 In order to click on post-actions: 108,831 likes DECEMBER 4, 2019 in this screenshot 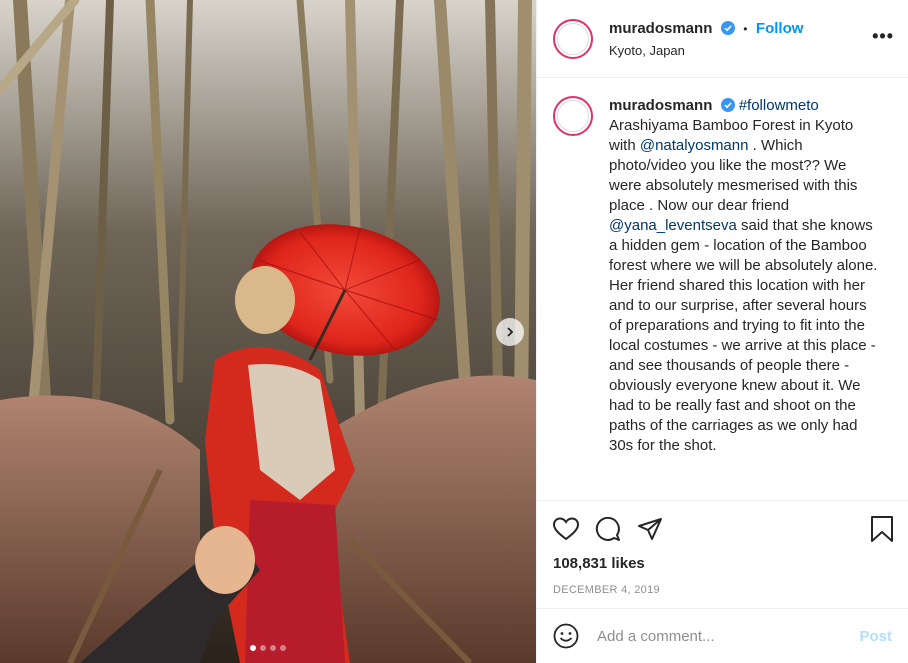, I will do `click(722, 553)`.